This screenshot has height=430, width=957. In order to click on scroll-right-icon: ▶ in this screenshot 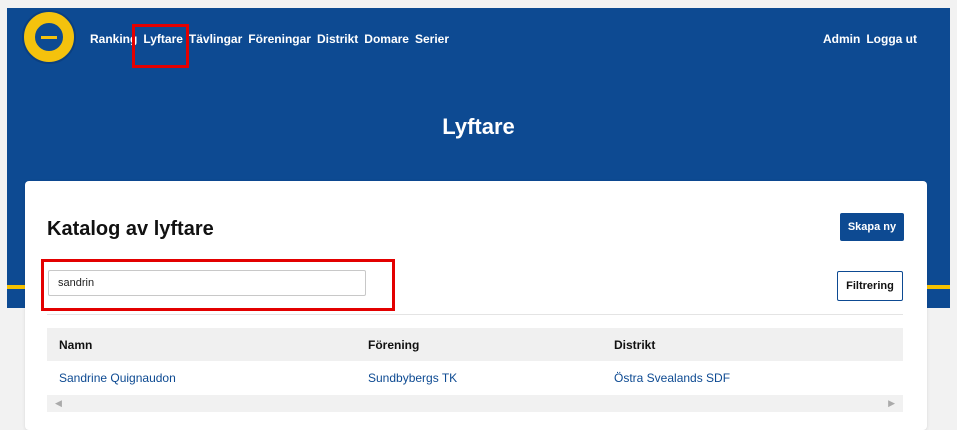, I will do `click(891, 403)`.